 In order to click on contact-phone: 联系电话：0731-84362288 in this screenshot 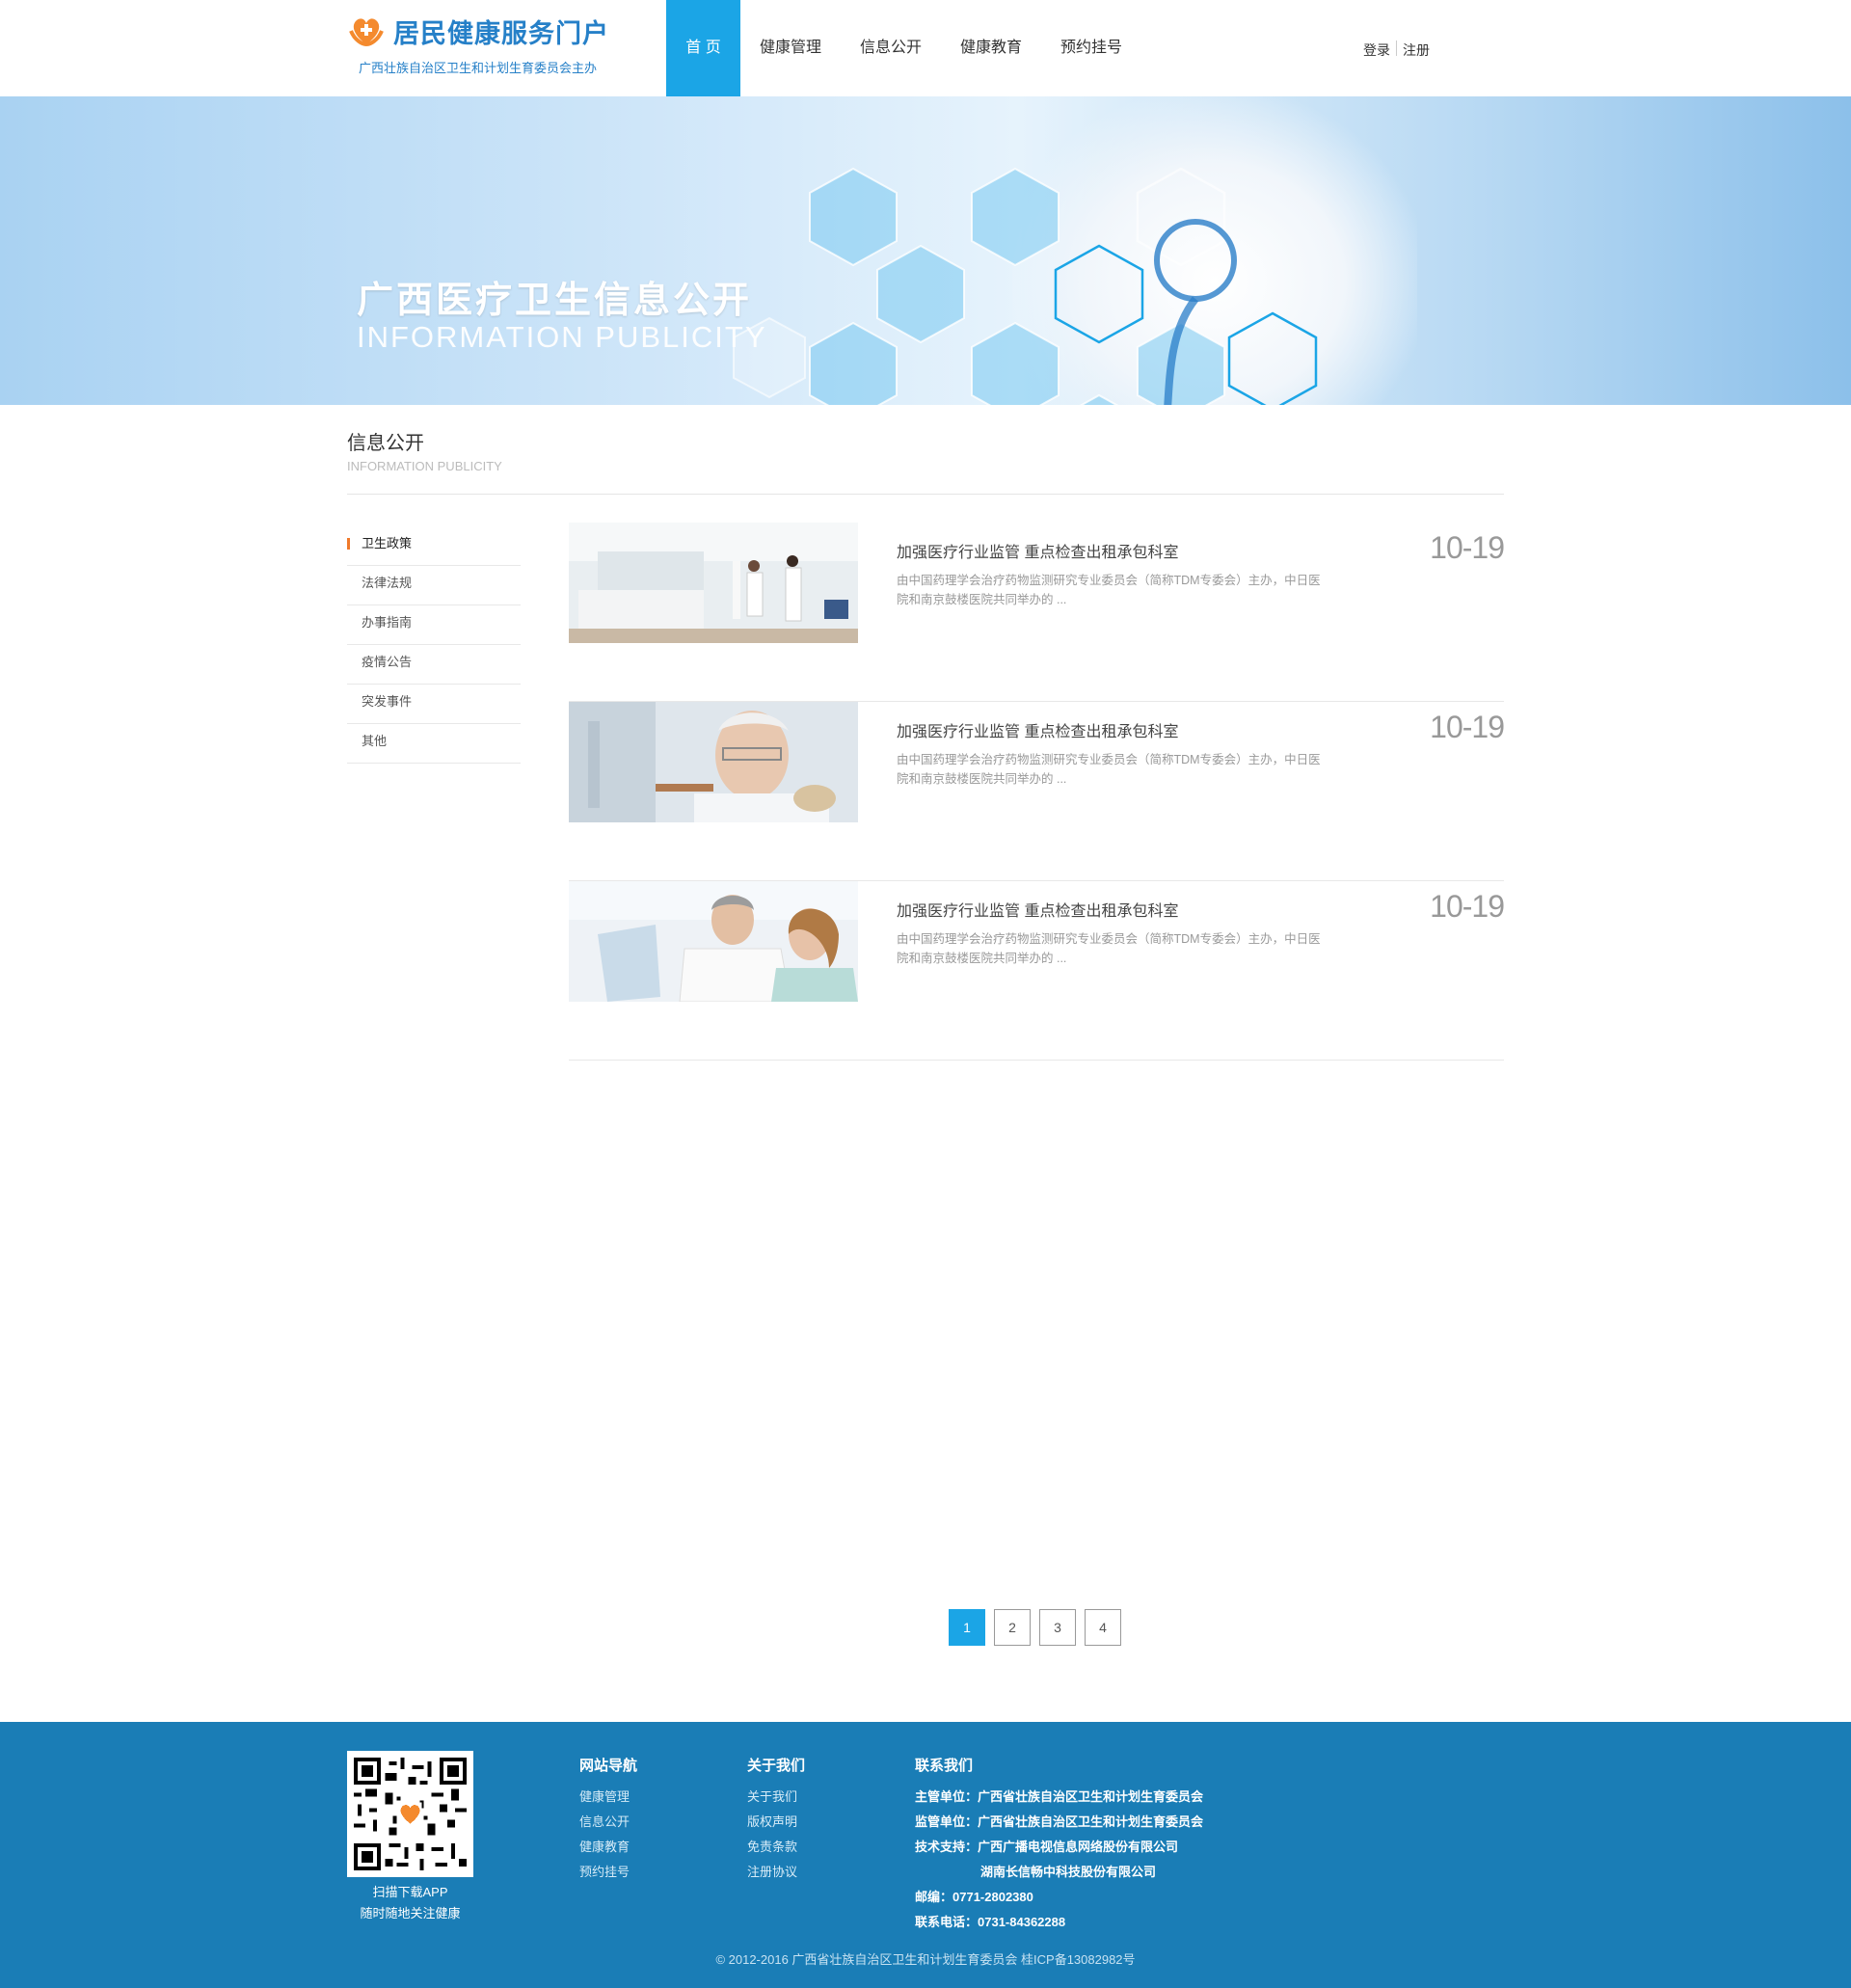, I will do `click(990, 1922)`.